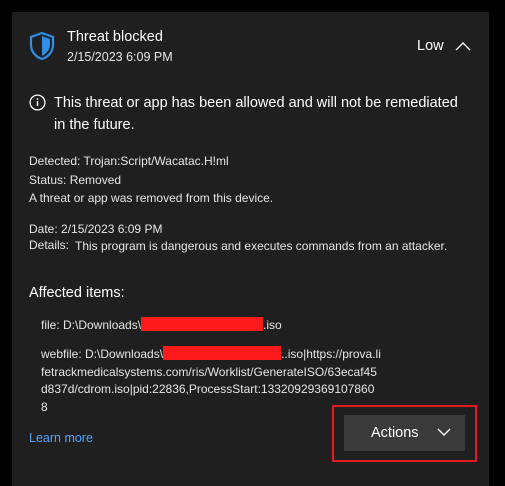 The height and width of the screenshot is (486, 505). Describe the element at coordinates (43, 229) in the screenshot. I see `date-label: Date:` at that location.